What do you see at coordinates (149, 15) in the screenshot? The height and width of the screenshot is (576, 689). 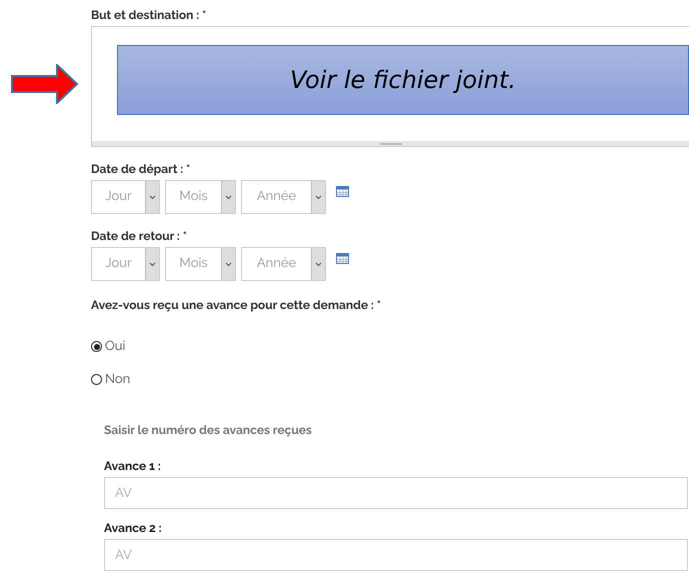 I see `field-label: But et destination : *` at bounding box center [149, 15].